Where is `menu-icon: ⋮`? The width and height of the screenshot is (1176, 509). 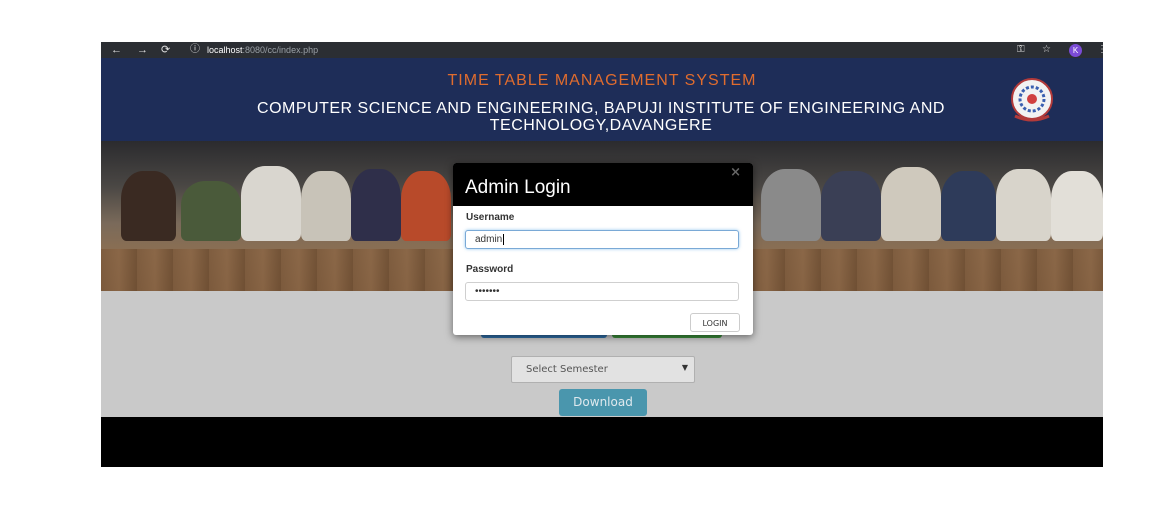
menu-icon: ⋮ is located at coordinates (1100, 50).